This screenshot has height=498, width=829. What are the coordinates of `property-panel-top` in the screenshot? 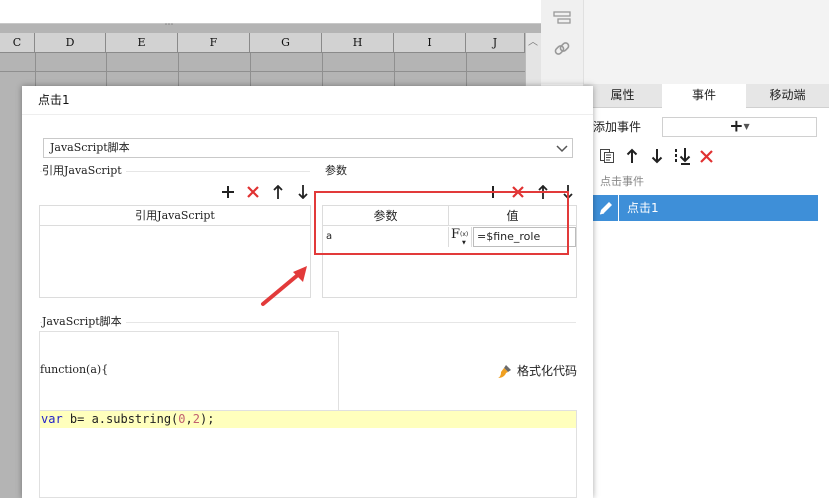 It's located at (706, 42).